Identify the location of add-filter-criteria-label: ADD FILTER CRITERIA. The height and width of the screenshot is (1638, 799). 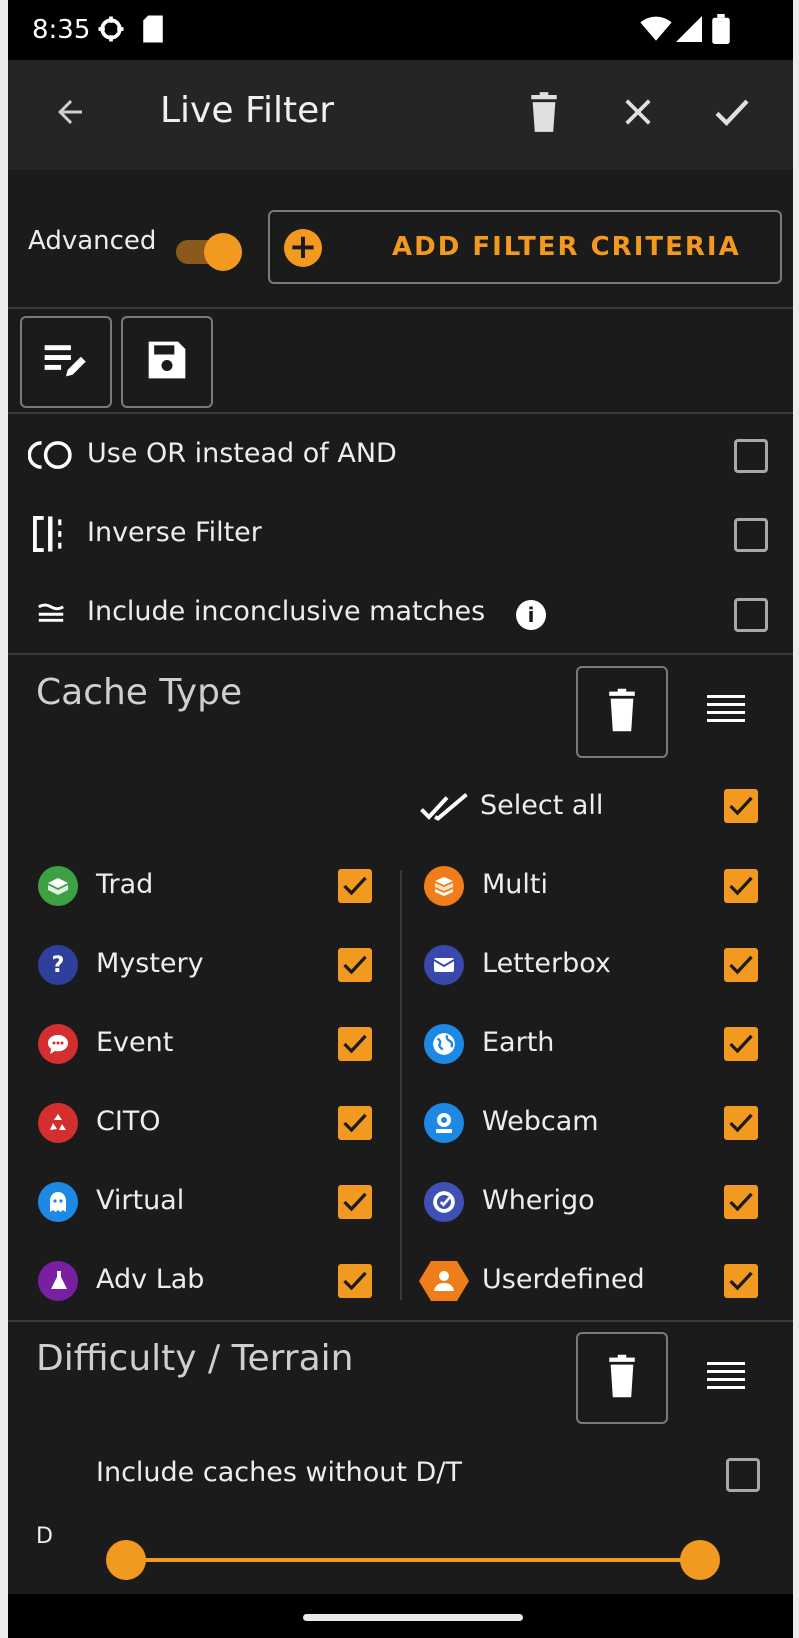
(566, 247).